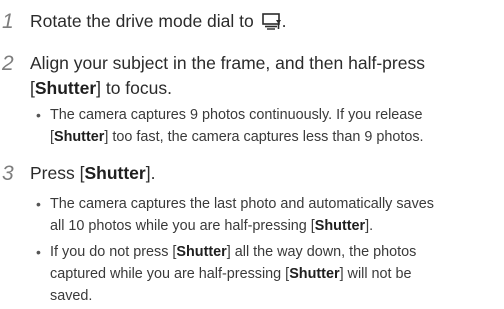 The image size is (504, 309). What do you see at coordinates (271, 21) in the screenshot?
I see `continuous-shooting-icon` at bounding box center [271, 21].